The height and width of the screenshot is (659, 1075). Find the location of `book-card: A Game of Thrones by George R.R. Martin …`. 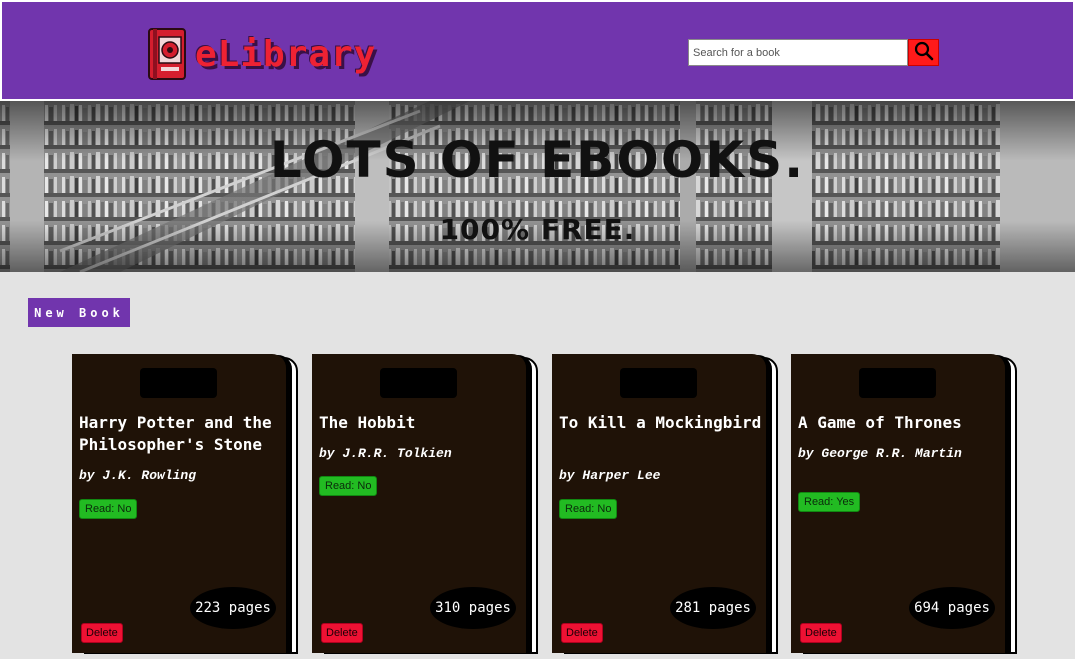

book-card: A Game of Thrones by George R.R. Martin … is located at coordinates (904, 504).